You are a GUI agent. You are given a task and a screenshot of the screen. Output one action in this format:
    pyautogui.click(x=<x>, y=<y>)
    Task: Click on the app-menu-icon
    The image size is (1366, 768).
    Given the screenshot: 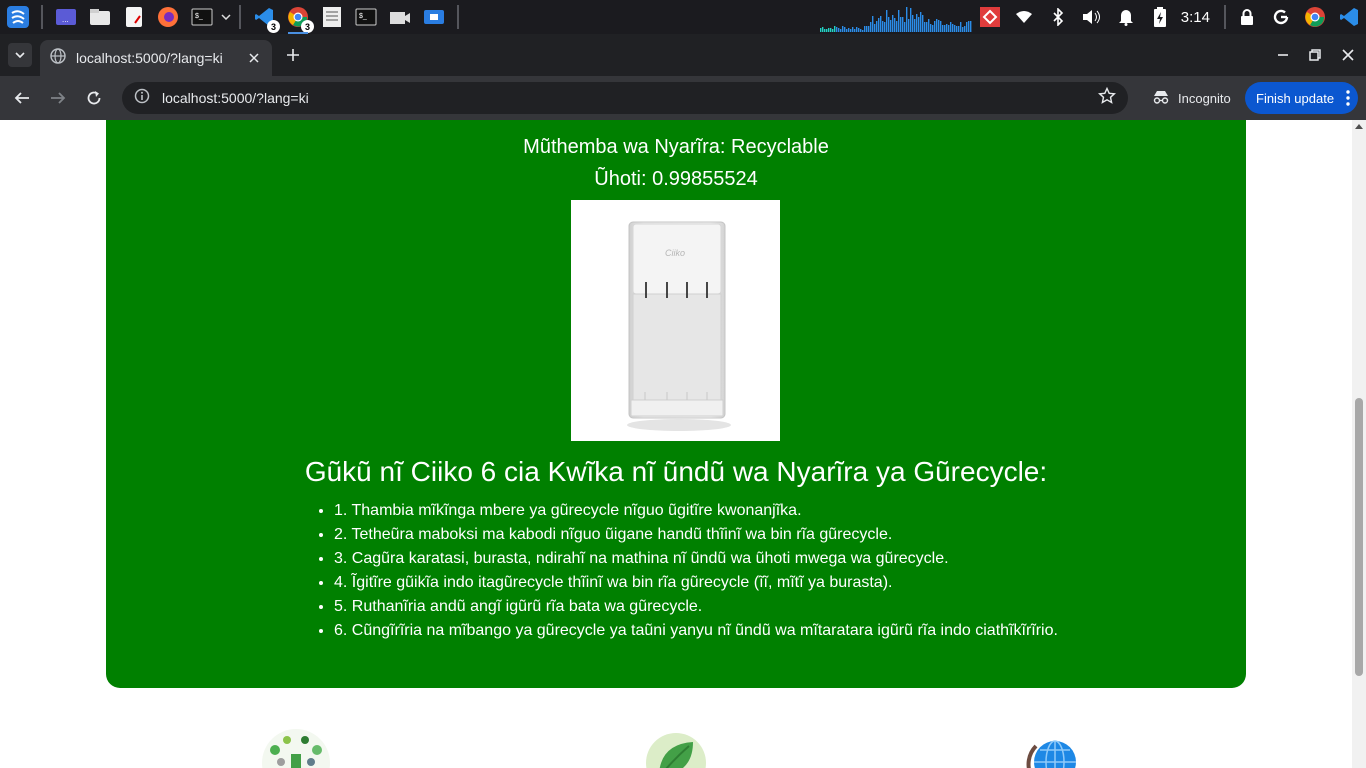 What is the action you would take?
    pyautogui.click(x=18, y=17)
    